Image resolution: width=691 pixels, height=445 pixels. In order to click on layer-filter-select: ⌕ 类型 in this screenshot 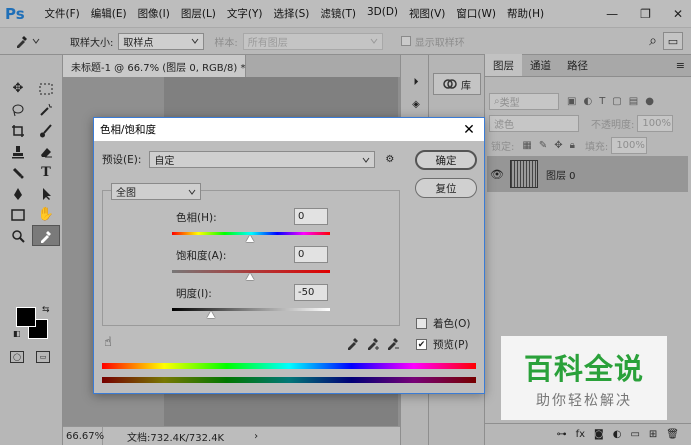, I will do `click(524, 101)`.